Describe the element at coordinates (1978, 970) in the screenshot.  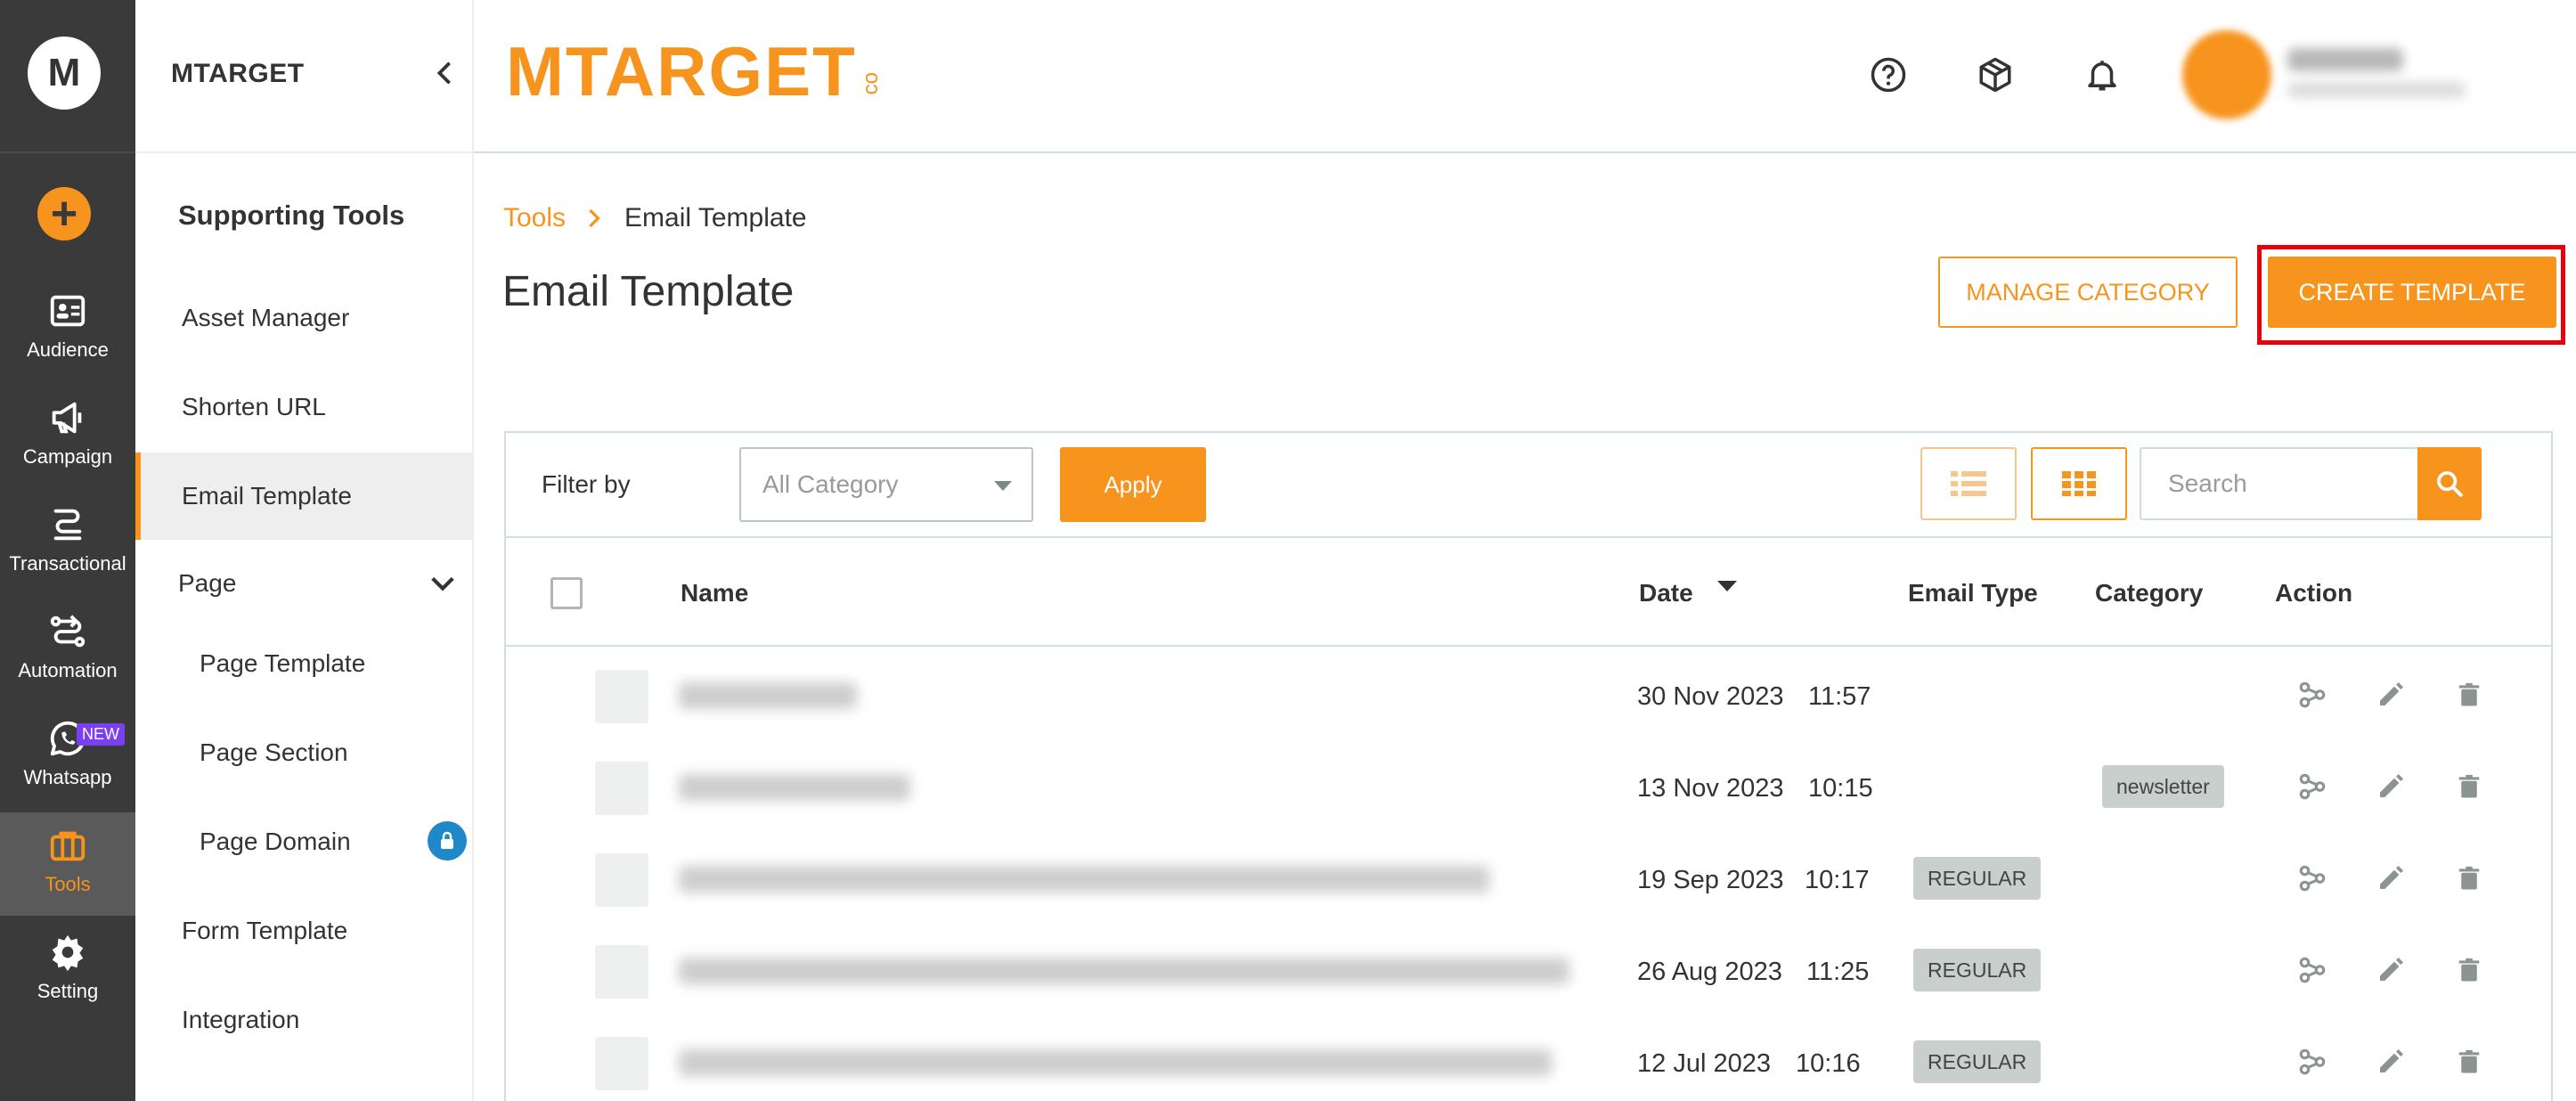
I see `email-type-chip: REGULAR` at that location.